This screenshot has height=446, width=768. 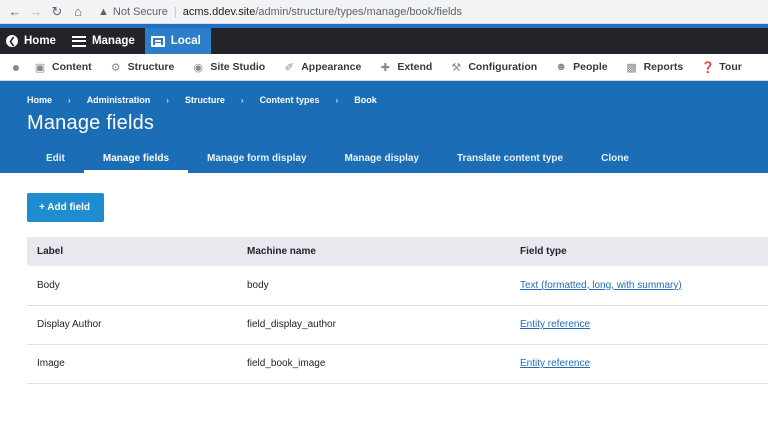 I want to click on field-machine-name: field_book_image, so click(x=373, y=364).